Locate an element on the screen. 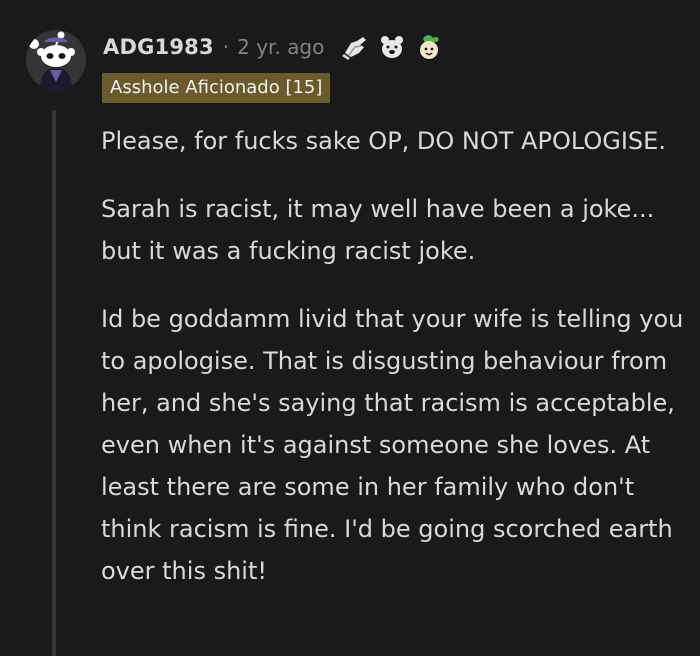 The image size is (700, 656). thread-collapse-line is located at coordinates (54, 383).